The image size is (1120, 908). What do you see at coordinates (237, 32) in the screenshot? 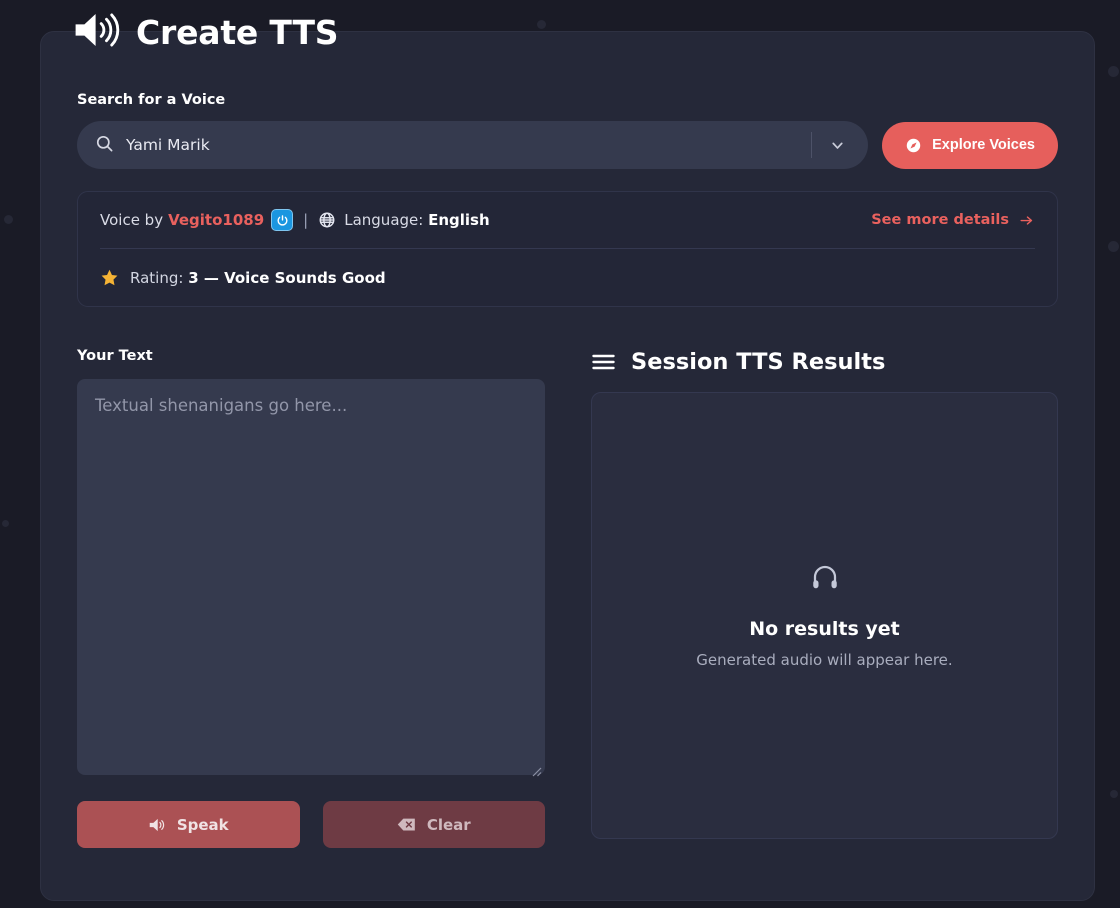
I see `page-title-text: Create TTS` at bounding box center [237, 32].